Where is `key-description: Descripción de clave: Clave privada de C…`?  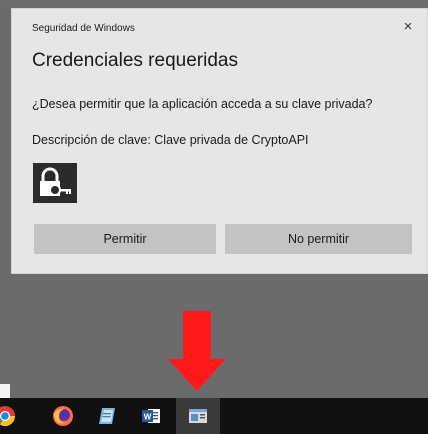 key-description: Descripción de clave: Clave privada de C… is located at coordinates (170, 140).